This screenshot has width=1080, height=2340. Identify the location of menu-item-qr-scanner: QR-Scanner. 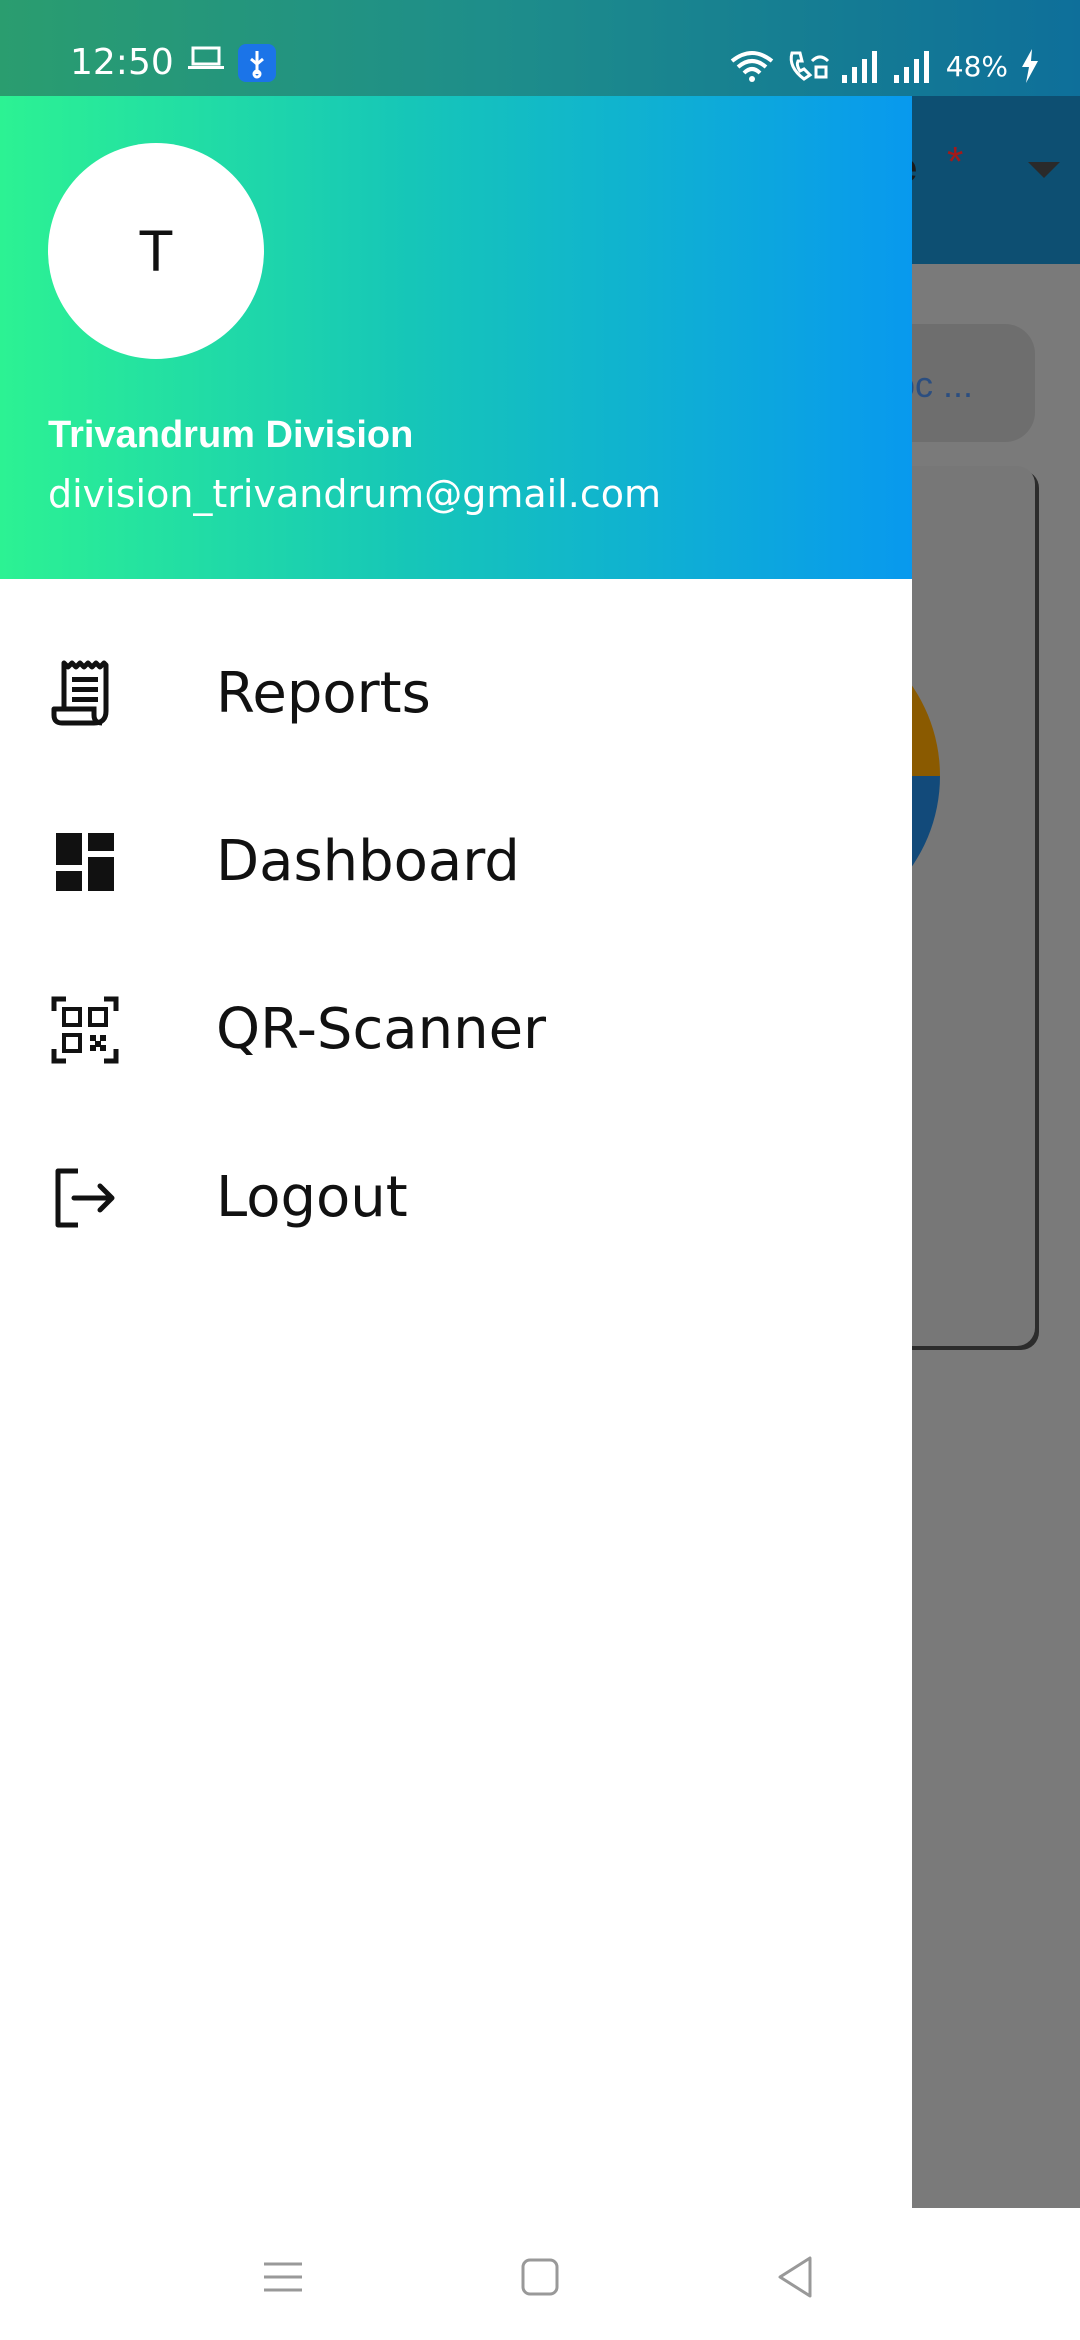
(456, 1025).